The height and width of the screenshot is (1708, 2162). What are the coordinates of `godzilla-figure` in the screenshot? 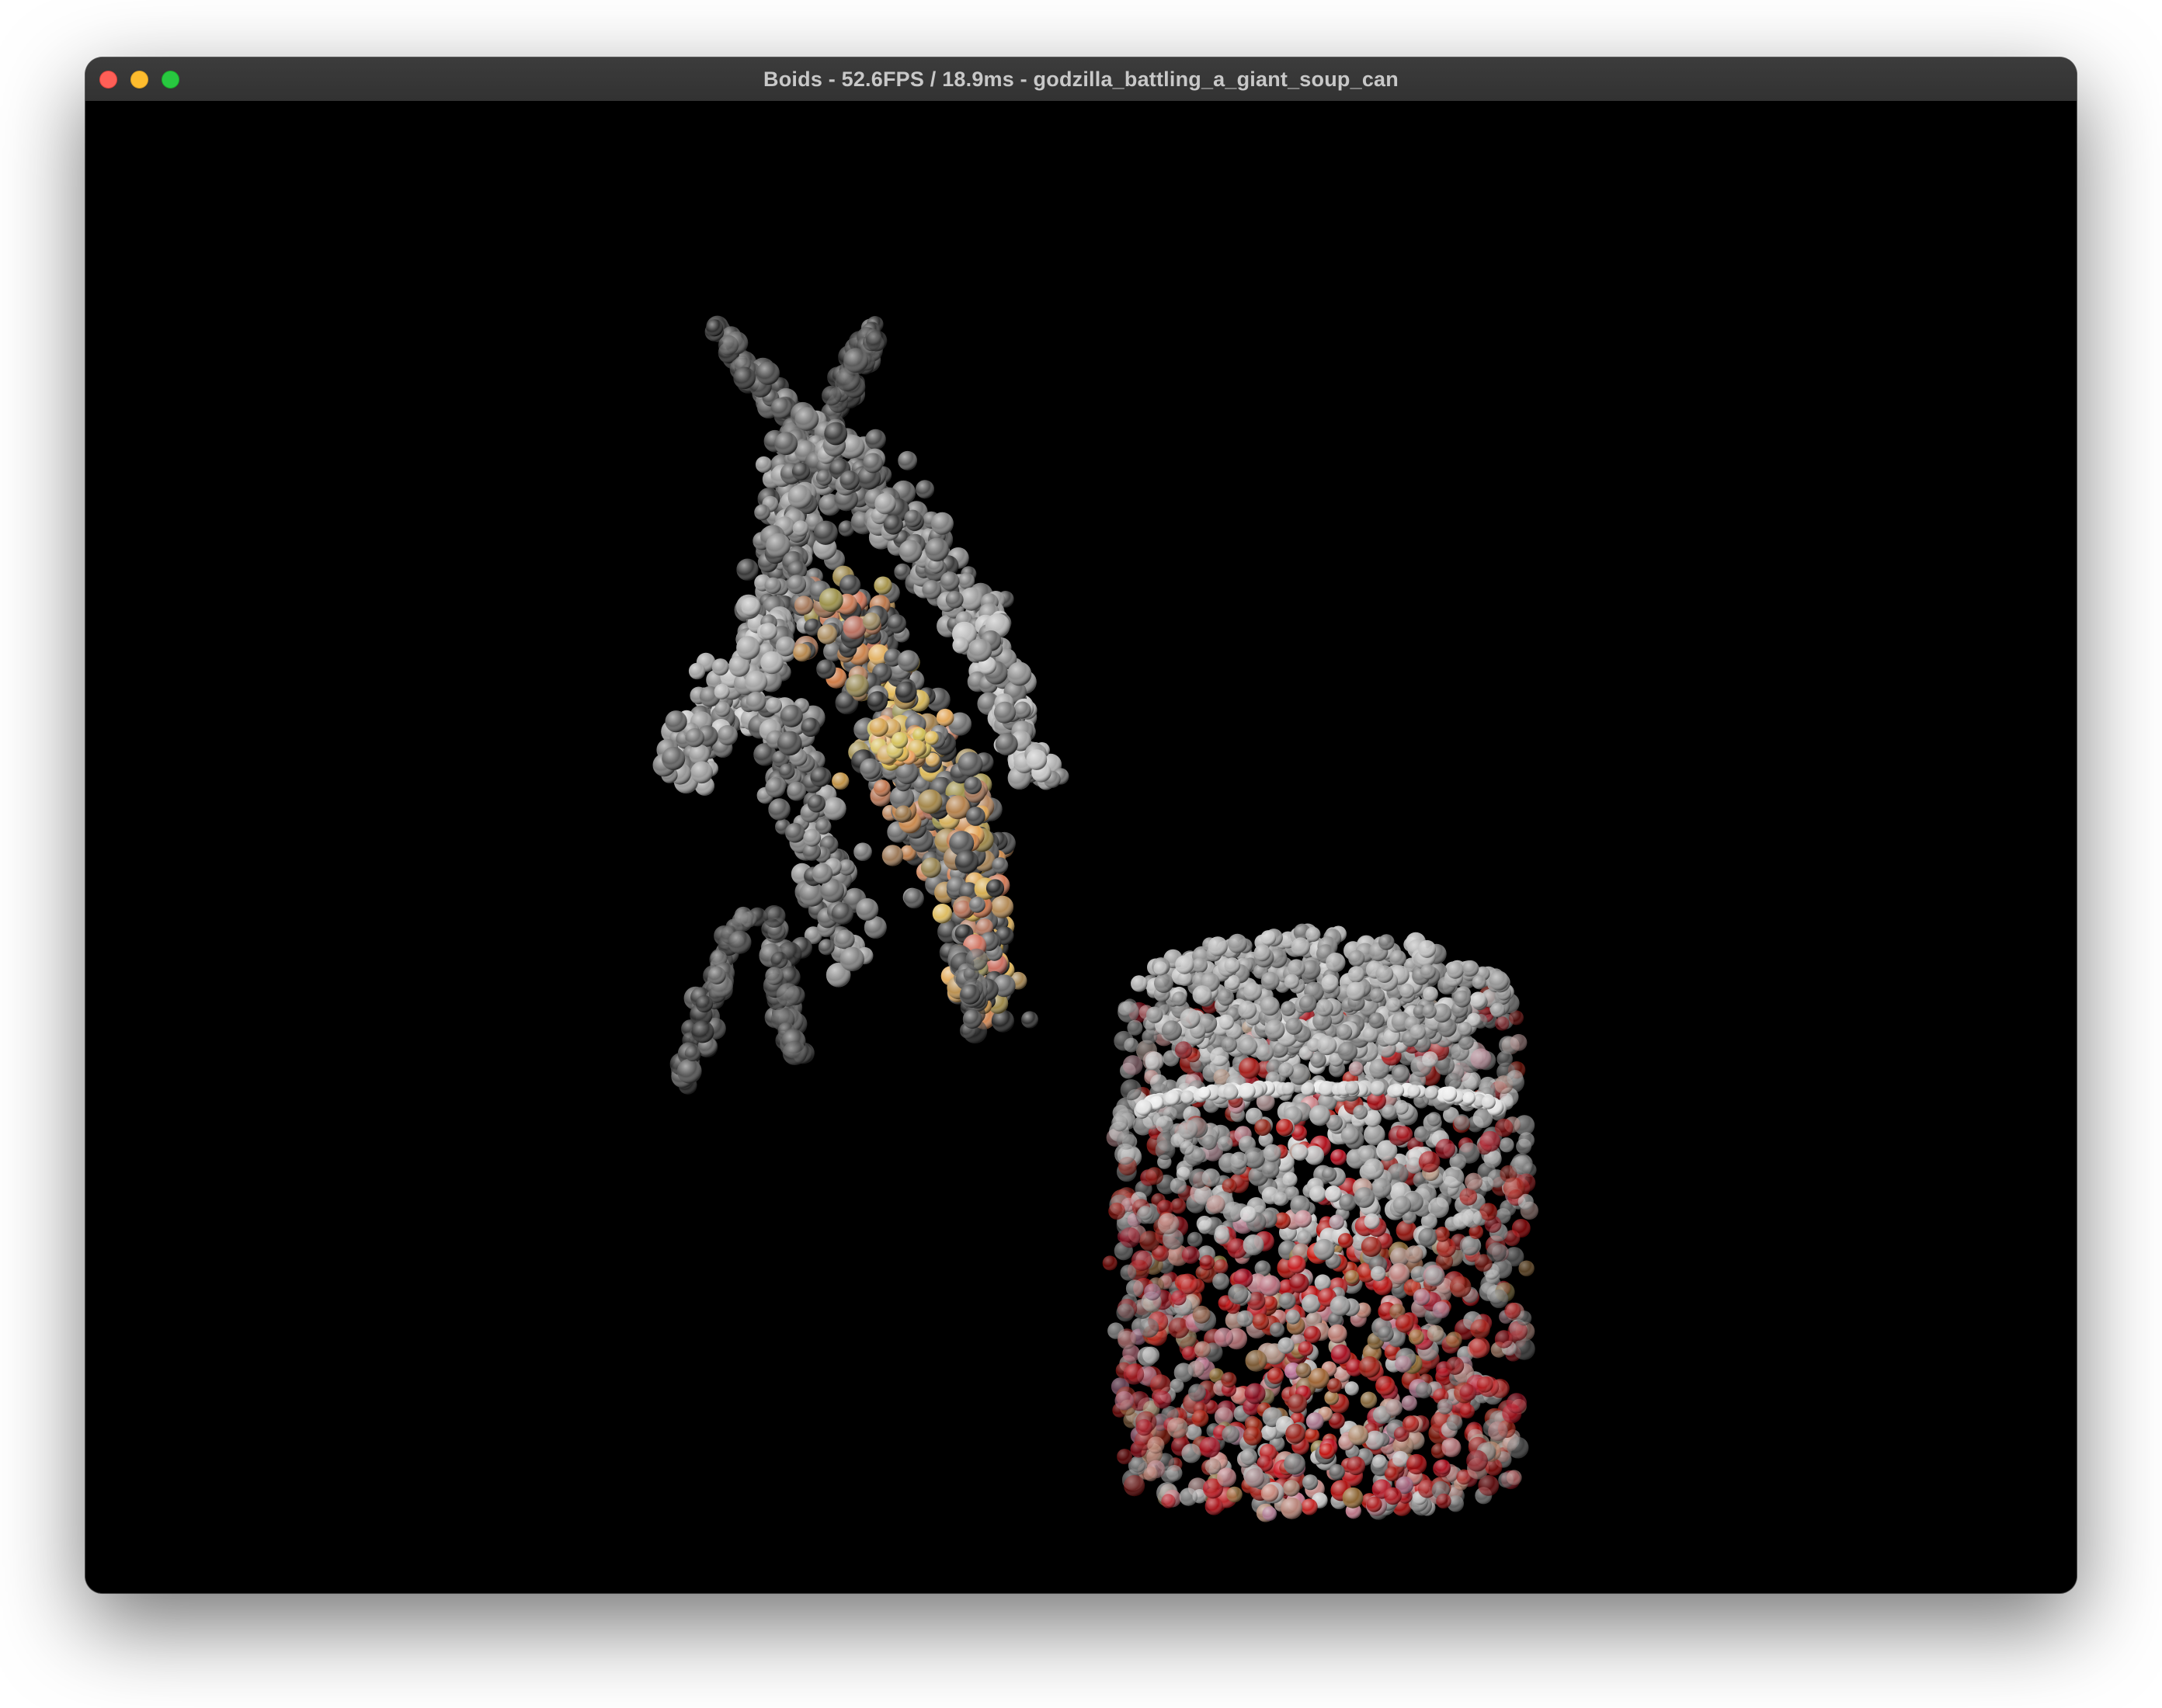 It's located at (860, 705).